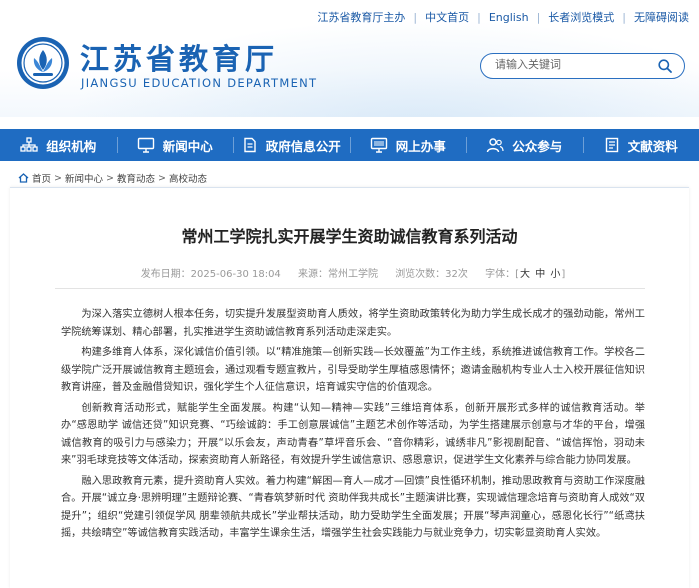  I want to click on nav-label: 文献资料, so click(653, 145).